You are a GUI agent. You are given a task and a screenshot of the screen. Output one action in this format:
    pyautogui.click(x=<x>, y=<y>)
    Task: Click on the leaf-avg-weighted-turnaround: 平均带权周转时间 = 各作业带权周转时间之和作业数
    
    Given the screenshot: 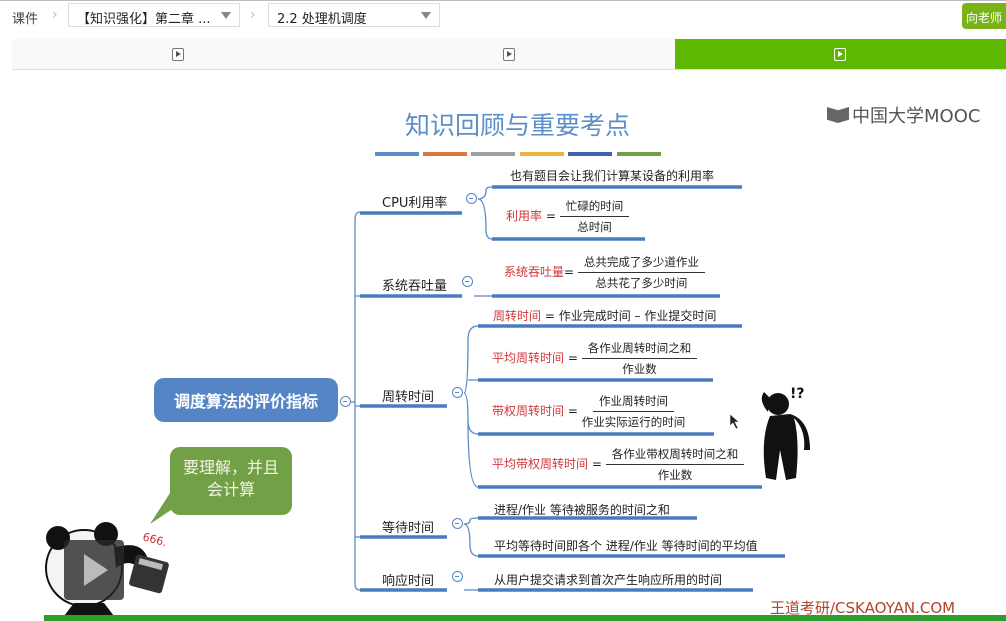 What is the action you would take?
    pyautogui.click(x=618, y=464)
    